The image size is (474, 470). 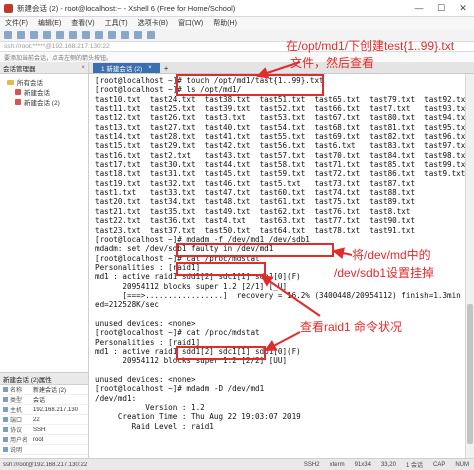 What do you see at coordinates (16, 23) in the screenshot?
I see `menu-file: 文件(F)` at bounding box center [16, 23].